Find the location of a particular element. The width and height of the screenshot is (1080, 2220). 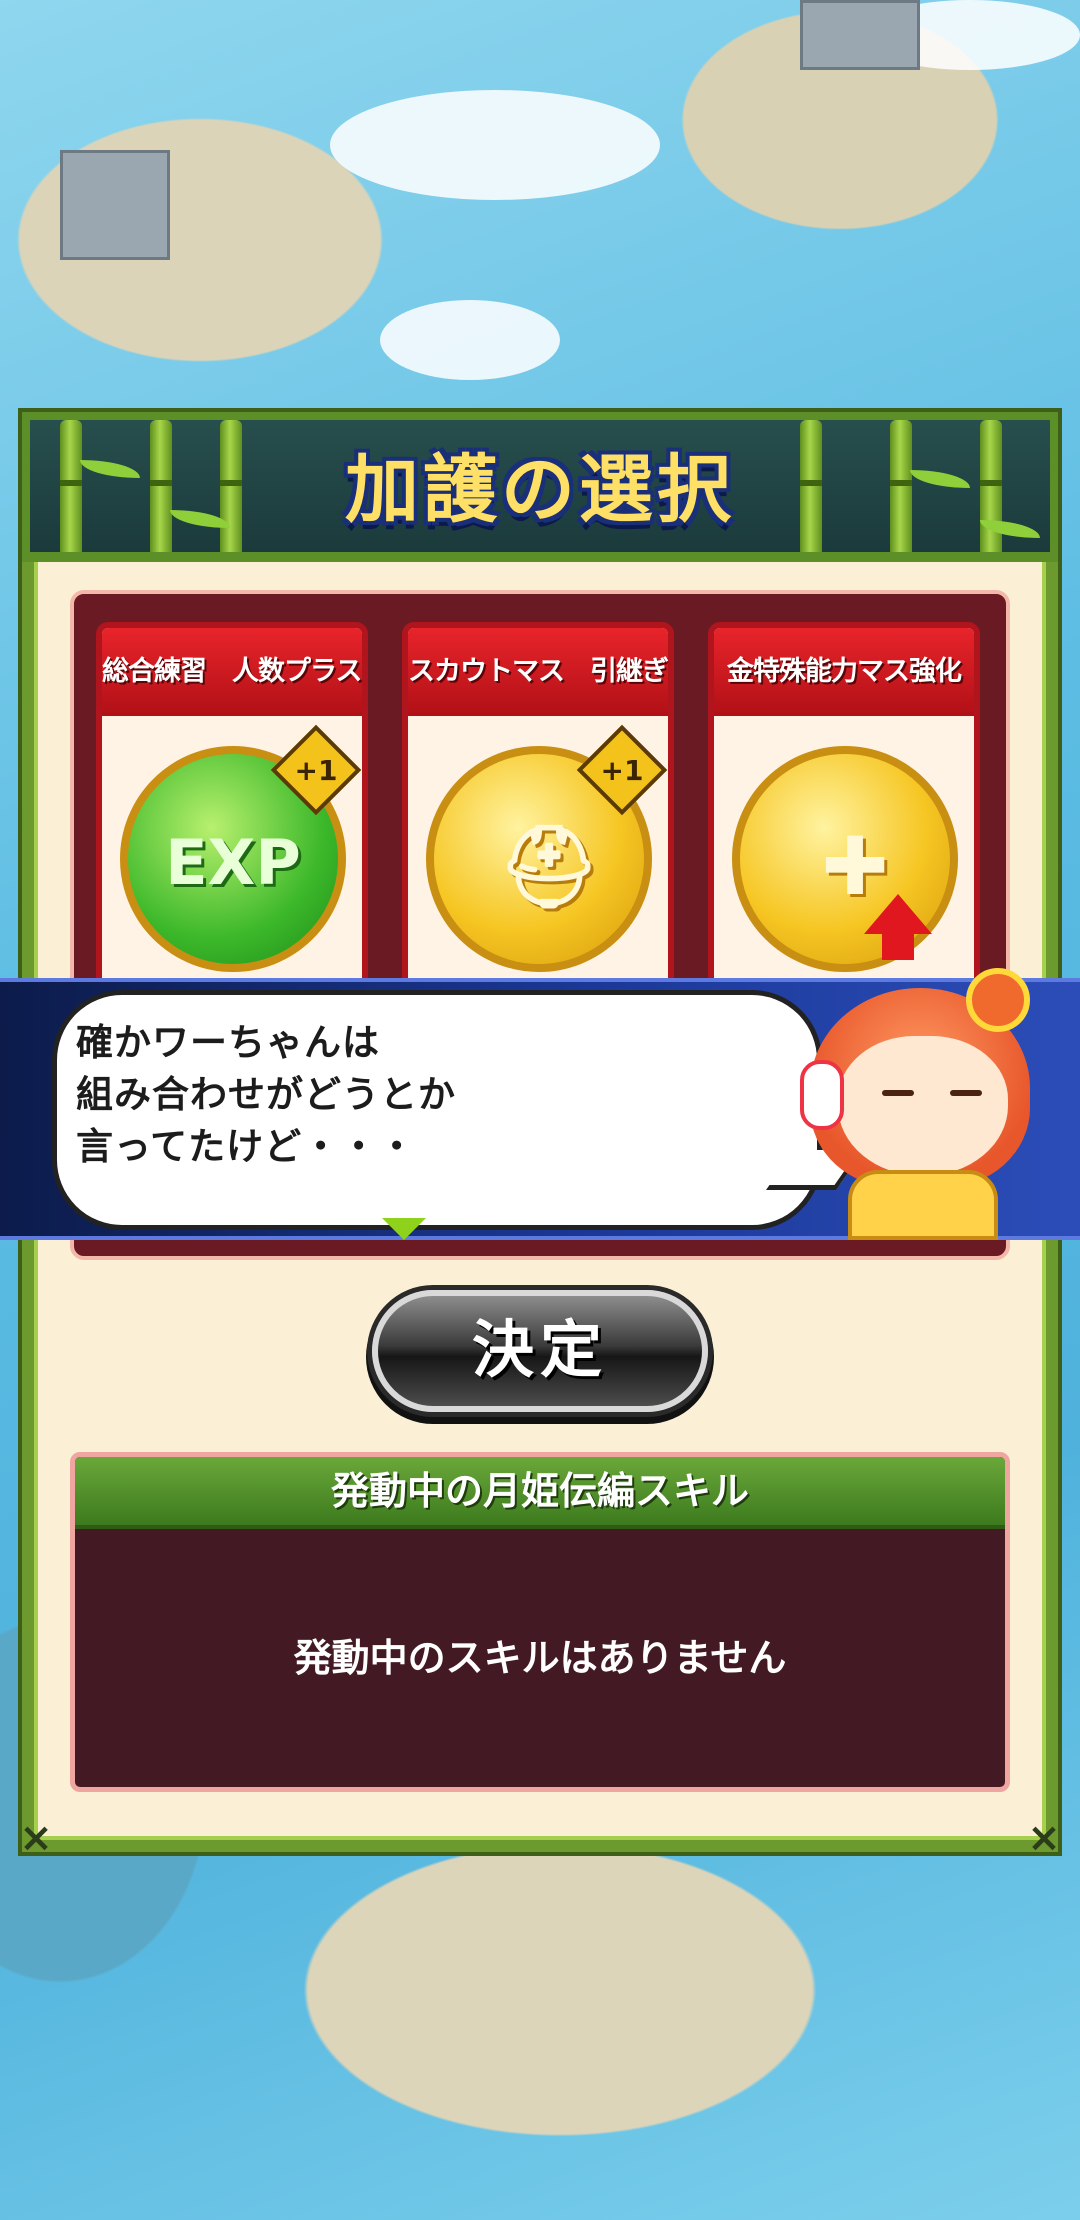

character-face is located at coordinates (923, 1106).